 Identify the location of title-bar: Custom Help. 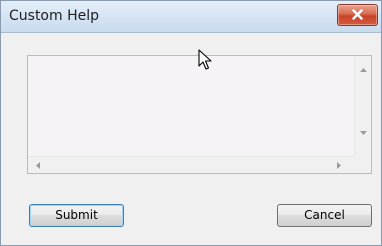
(191, 17).